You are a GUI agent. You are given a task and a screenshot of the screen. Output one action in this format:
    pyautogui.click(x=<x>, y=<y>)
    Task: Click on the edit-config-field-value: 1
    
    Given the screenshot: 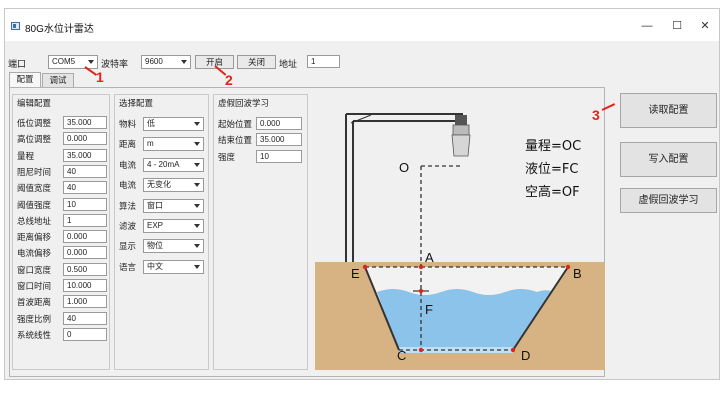 What is the action you would take?
    pyautogui.click(x=69, y=220)
    